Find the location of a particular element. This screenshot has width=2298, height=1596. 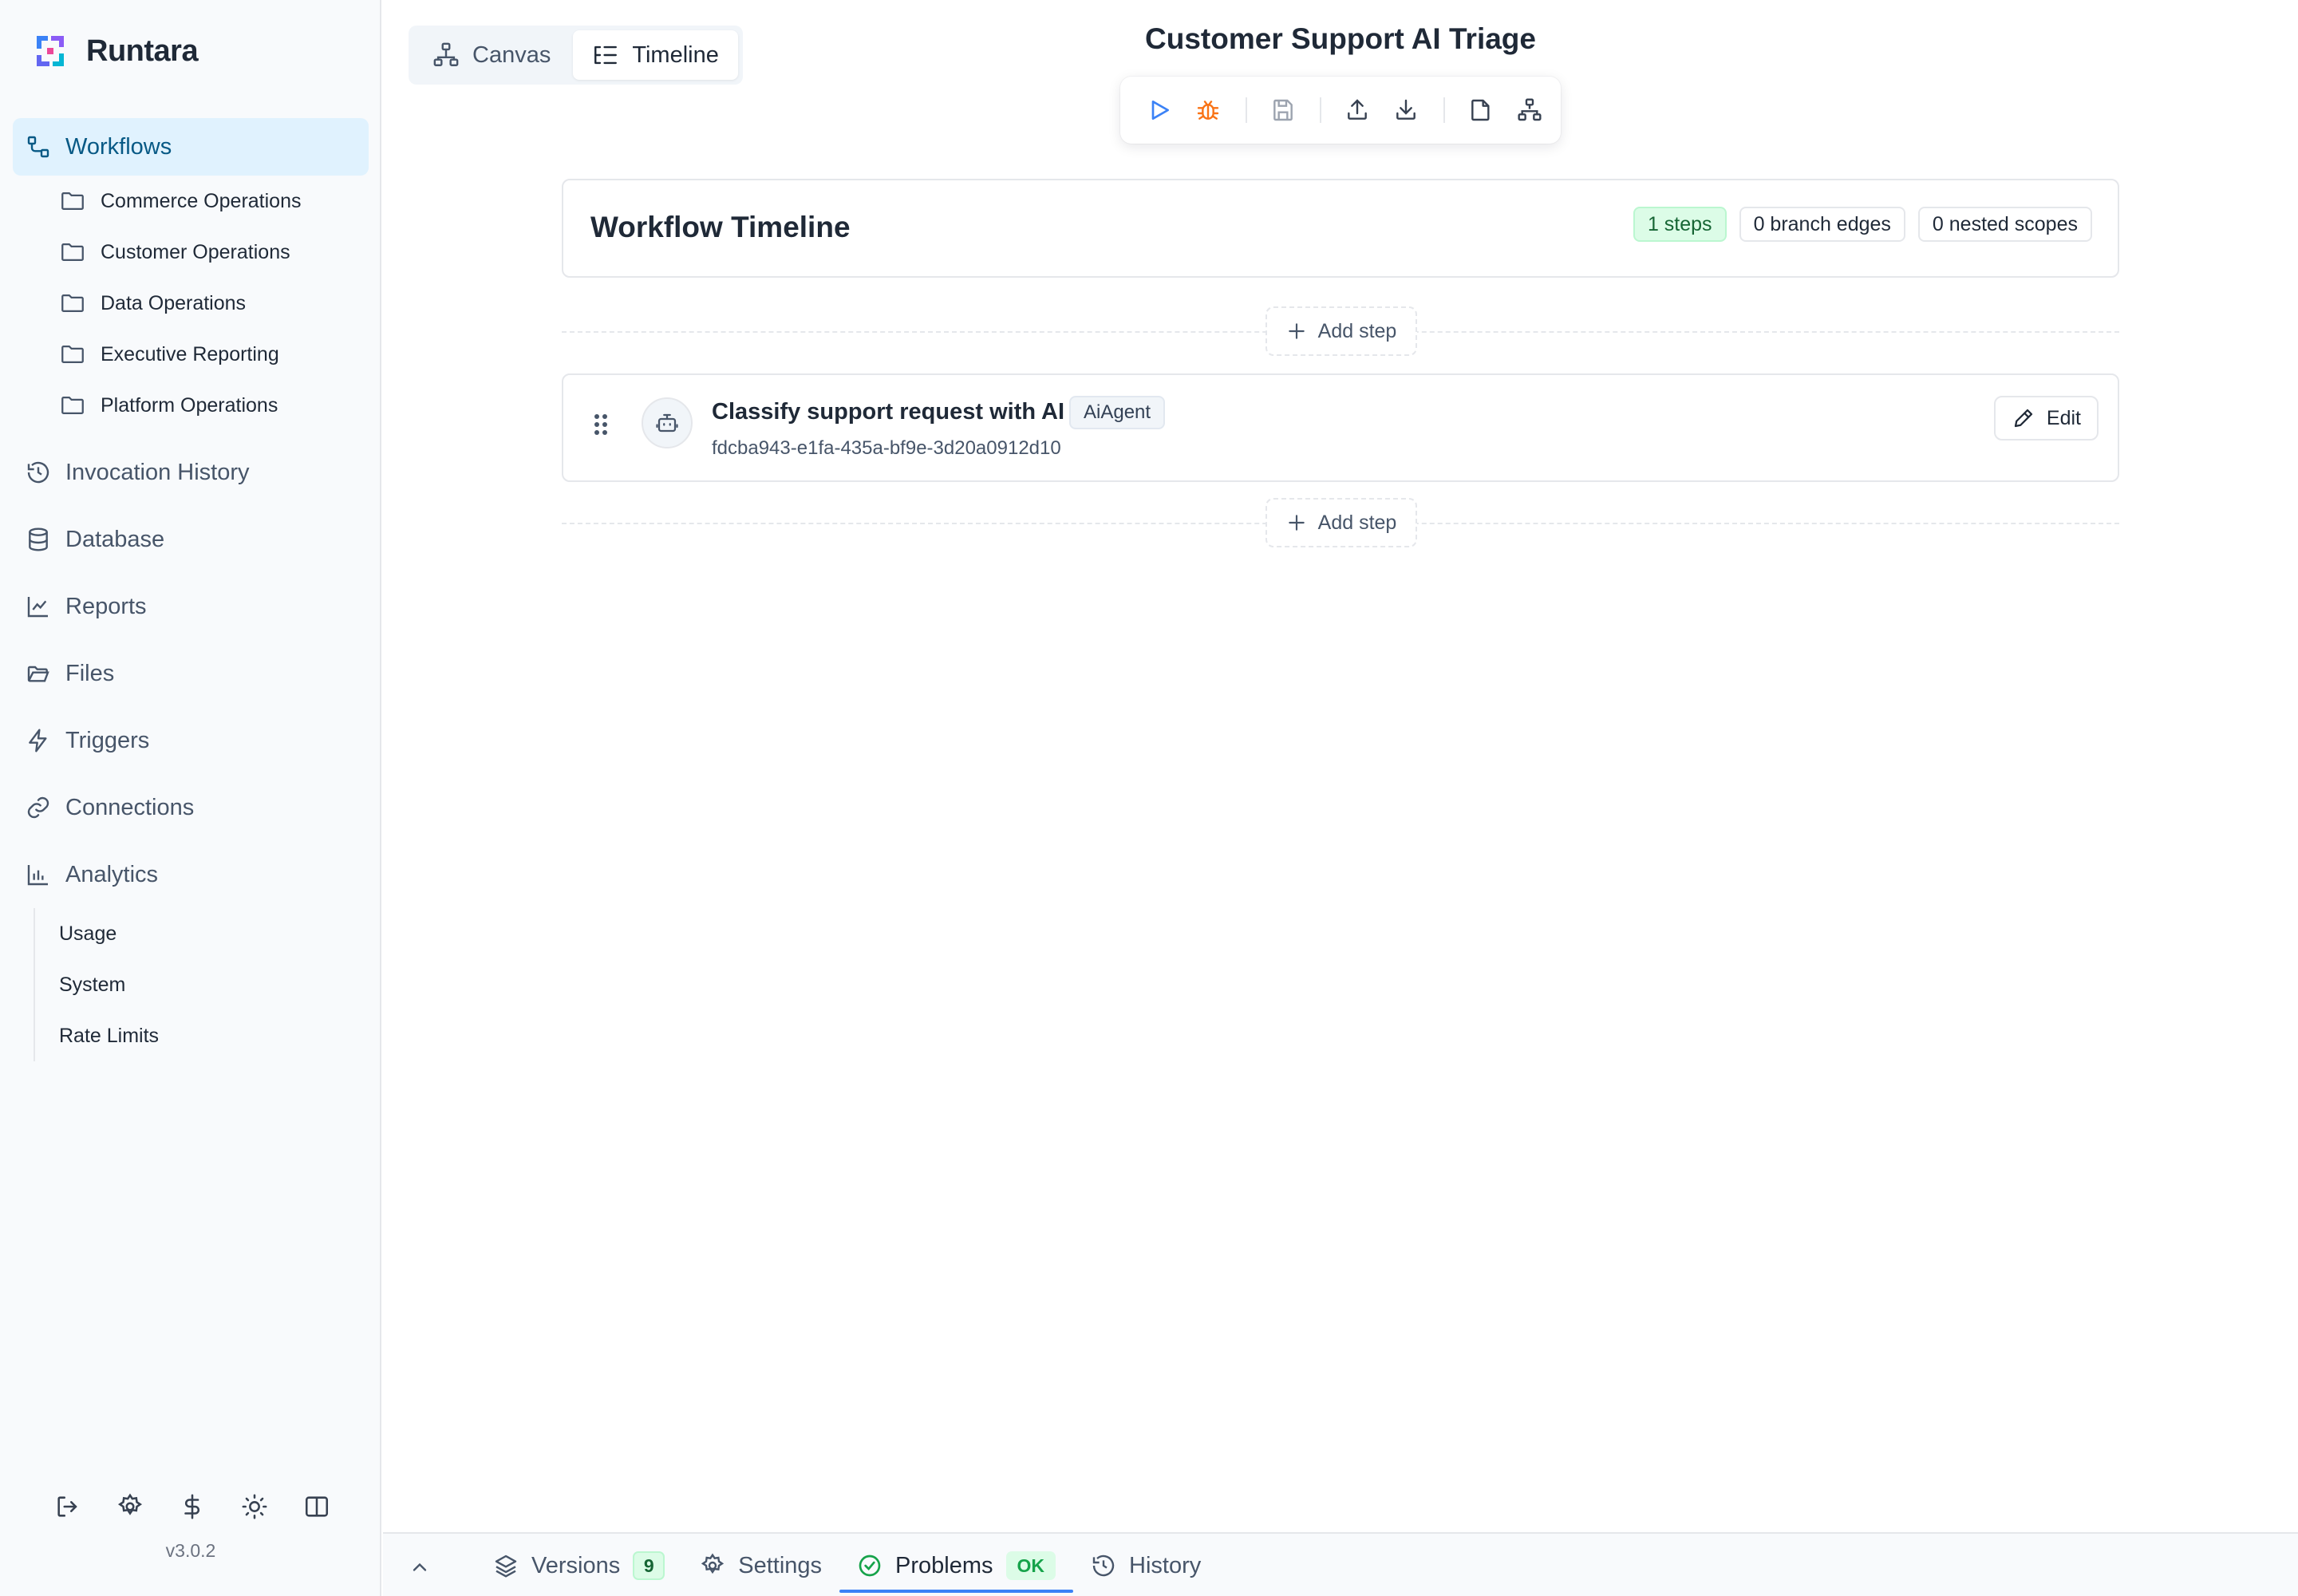

workflow-toolbar is located at coordinates (1340, 110).